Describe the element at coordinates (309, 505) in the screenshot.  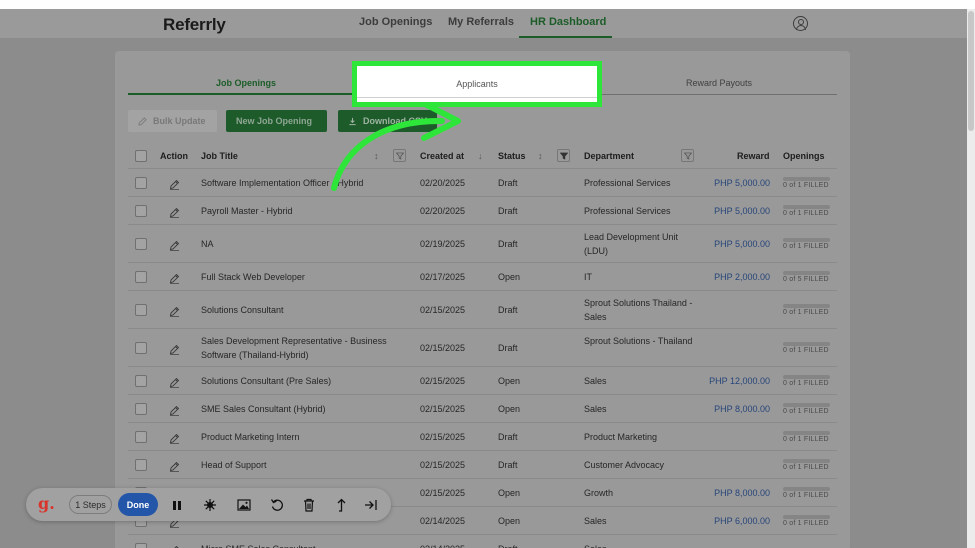
I see `trash-icon` at that location.